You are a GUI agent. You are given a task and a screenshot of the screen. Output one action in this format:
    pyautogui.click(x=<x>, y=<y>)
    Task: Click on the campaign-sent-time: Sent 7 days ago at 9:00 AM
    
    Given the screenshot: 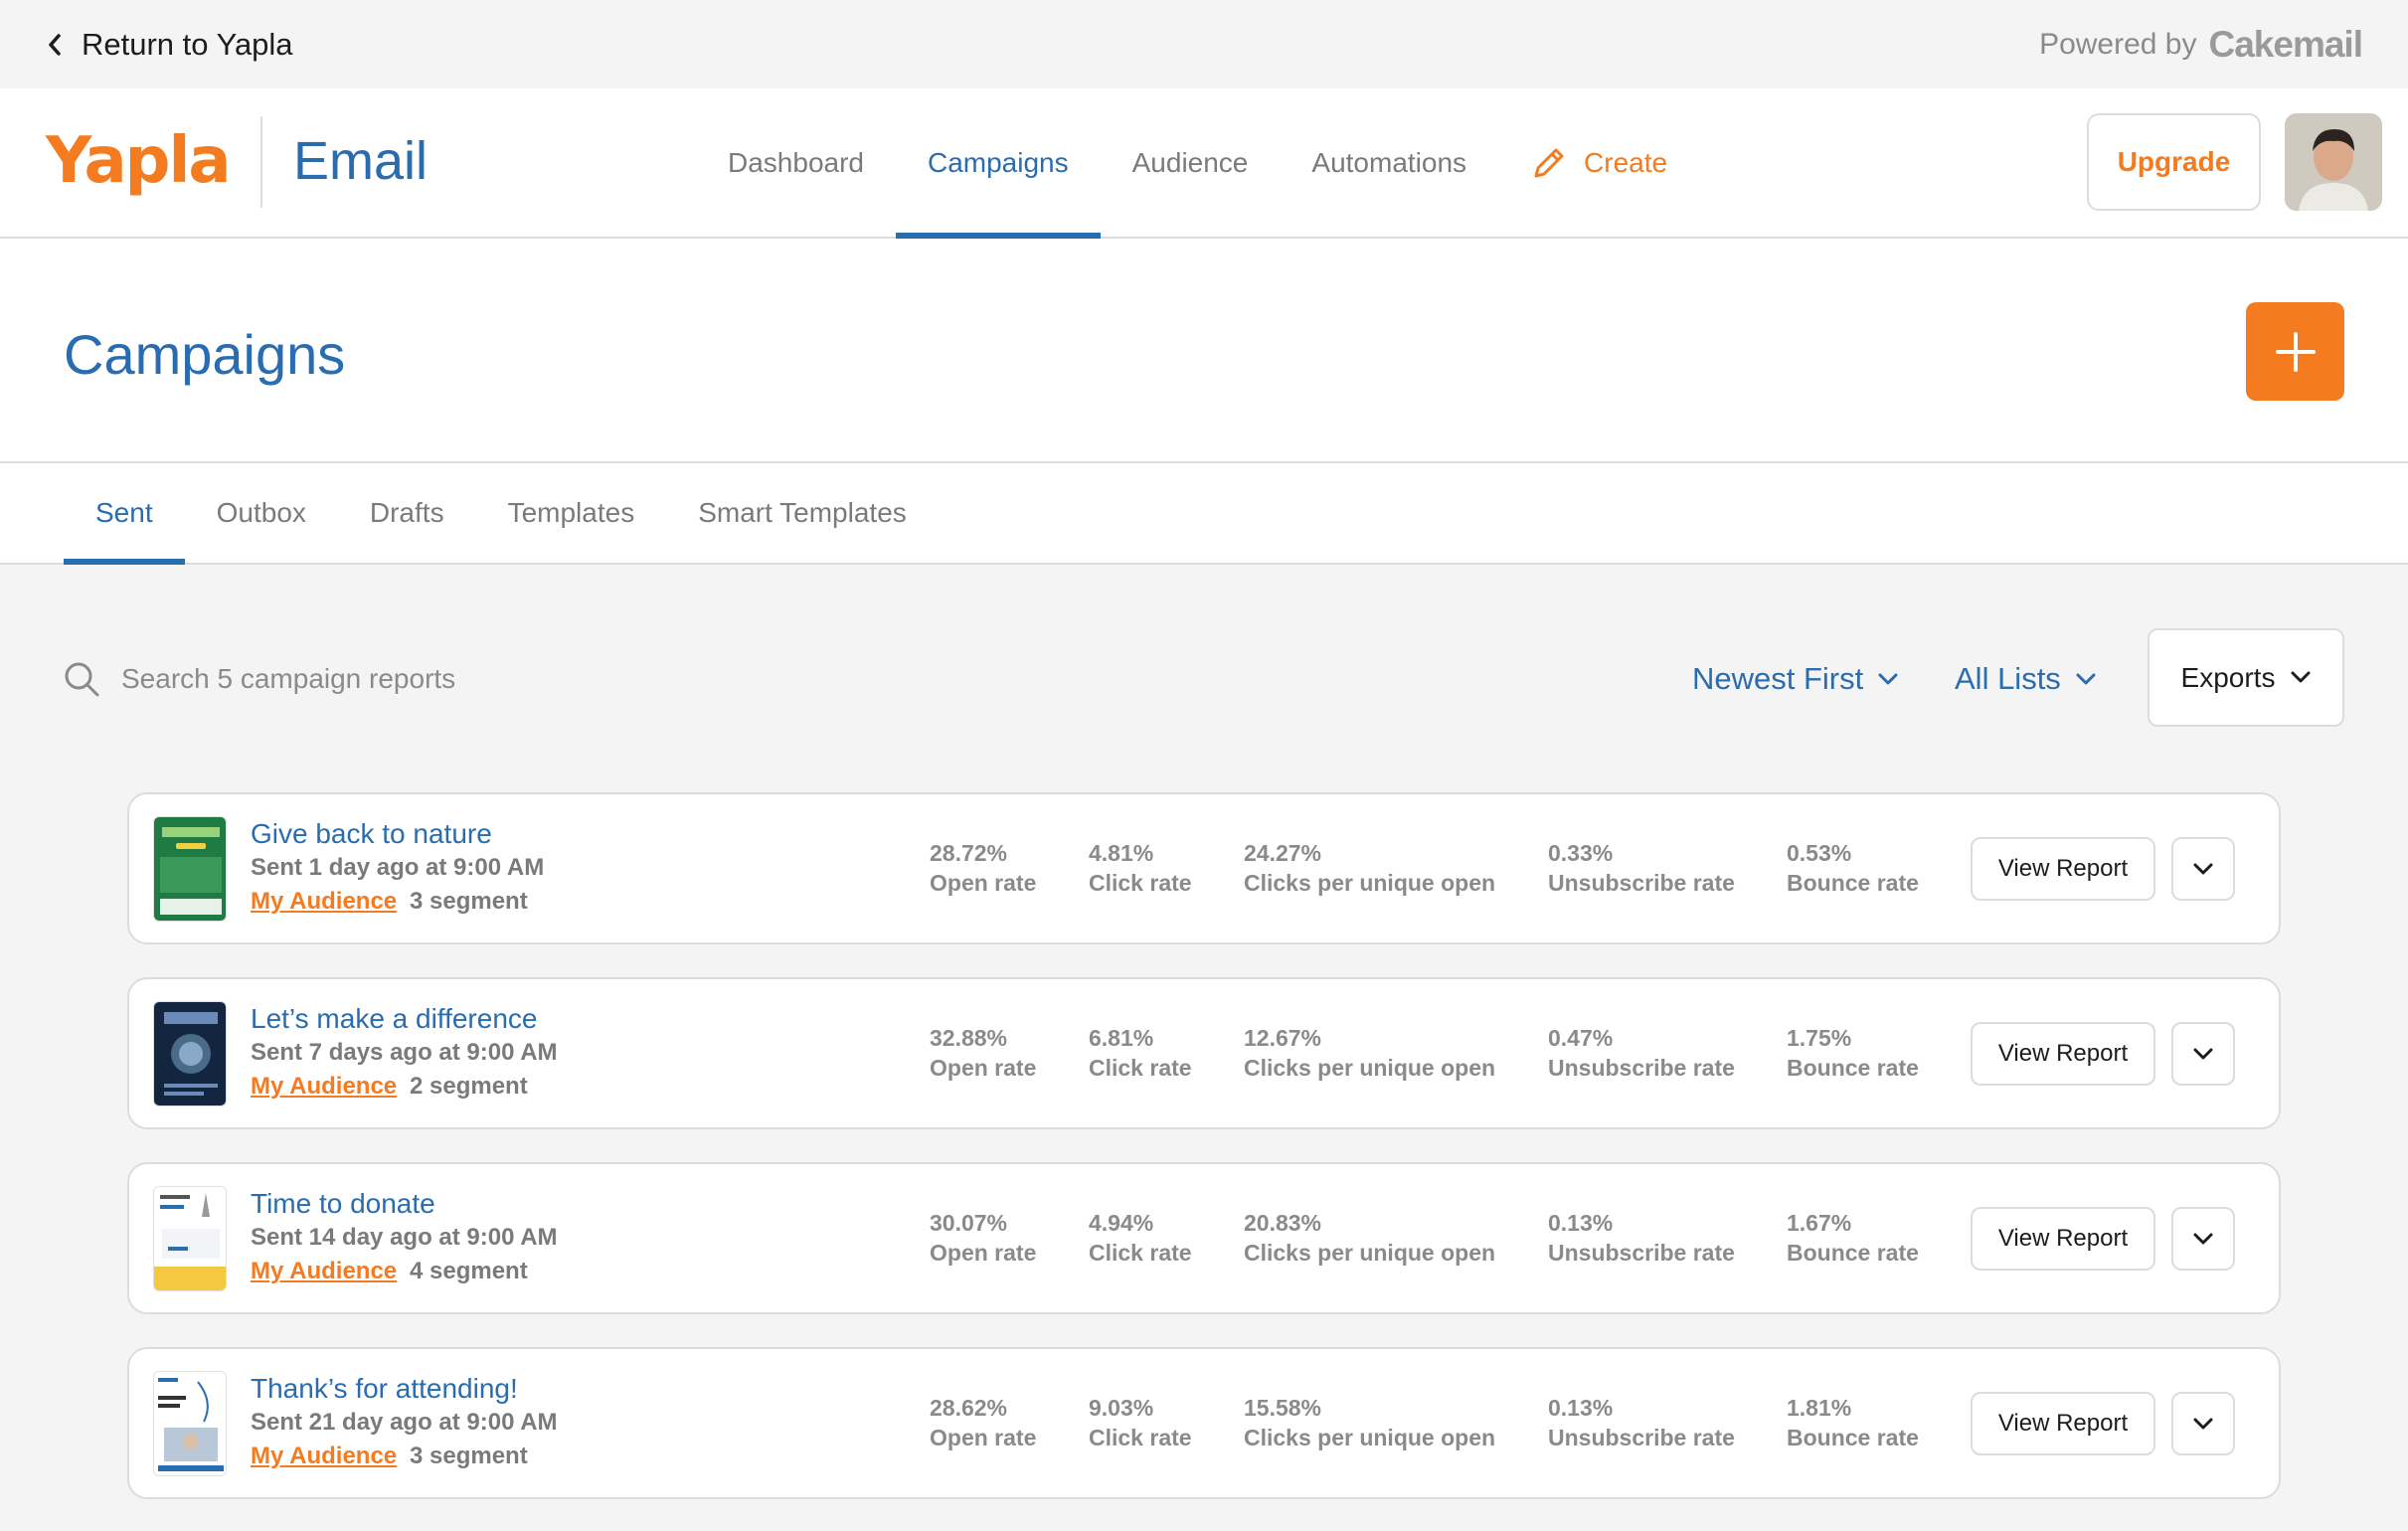 What is the action you would take?
    pyautogui.click(x=404, y=1052)
    